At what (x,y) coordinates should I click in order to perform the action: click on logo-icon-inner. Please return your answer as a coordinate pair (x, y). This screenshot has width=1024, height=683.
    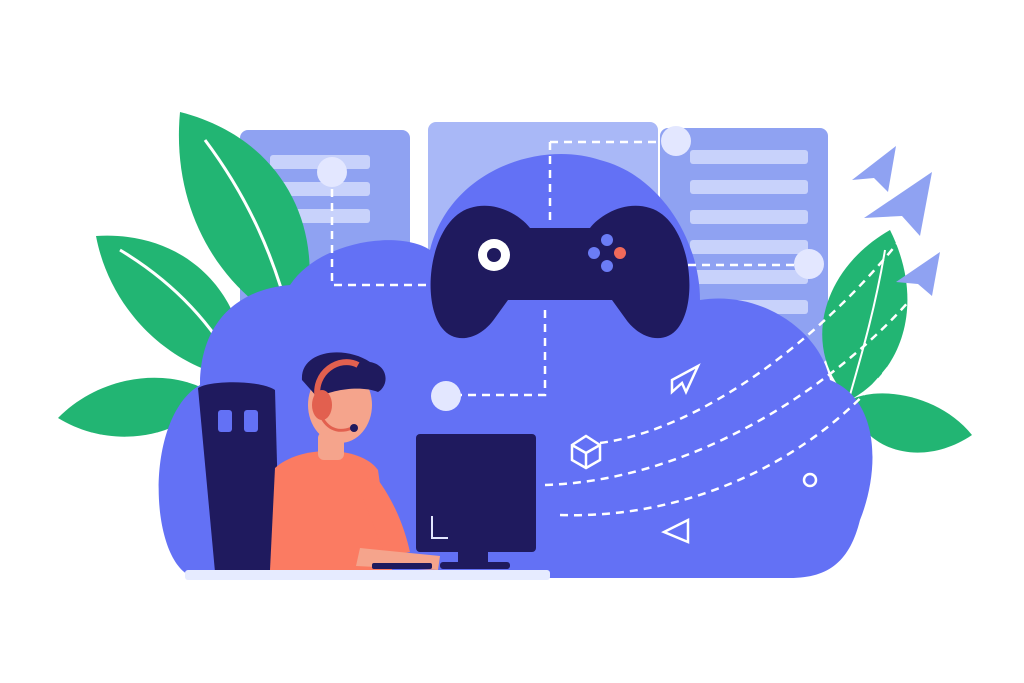
    Looking at the image, I should click on (494, 255).